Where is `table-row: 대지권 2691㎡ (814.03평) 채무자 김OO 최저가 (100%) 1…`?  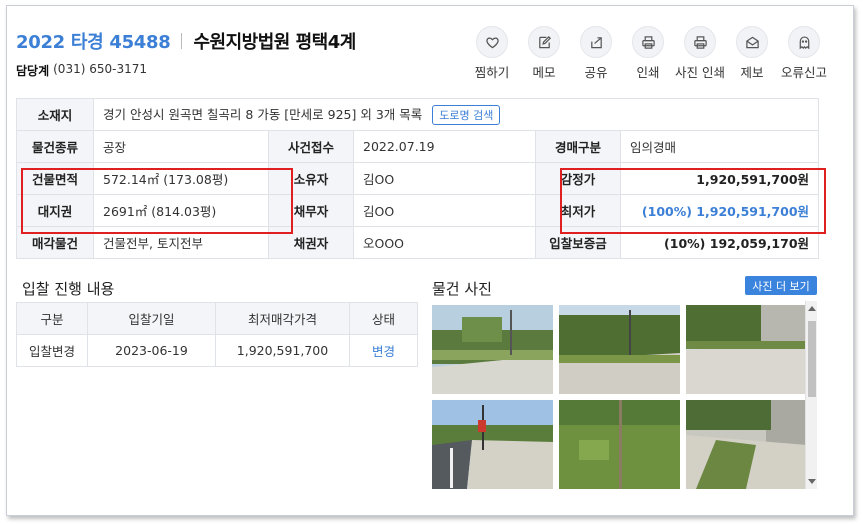
table-row: 대지권 2691㎡ (814.03평) 채무자 김OO 최저가 (100%) 1… is located at coordinates (418, 210).